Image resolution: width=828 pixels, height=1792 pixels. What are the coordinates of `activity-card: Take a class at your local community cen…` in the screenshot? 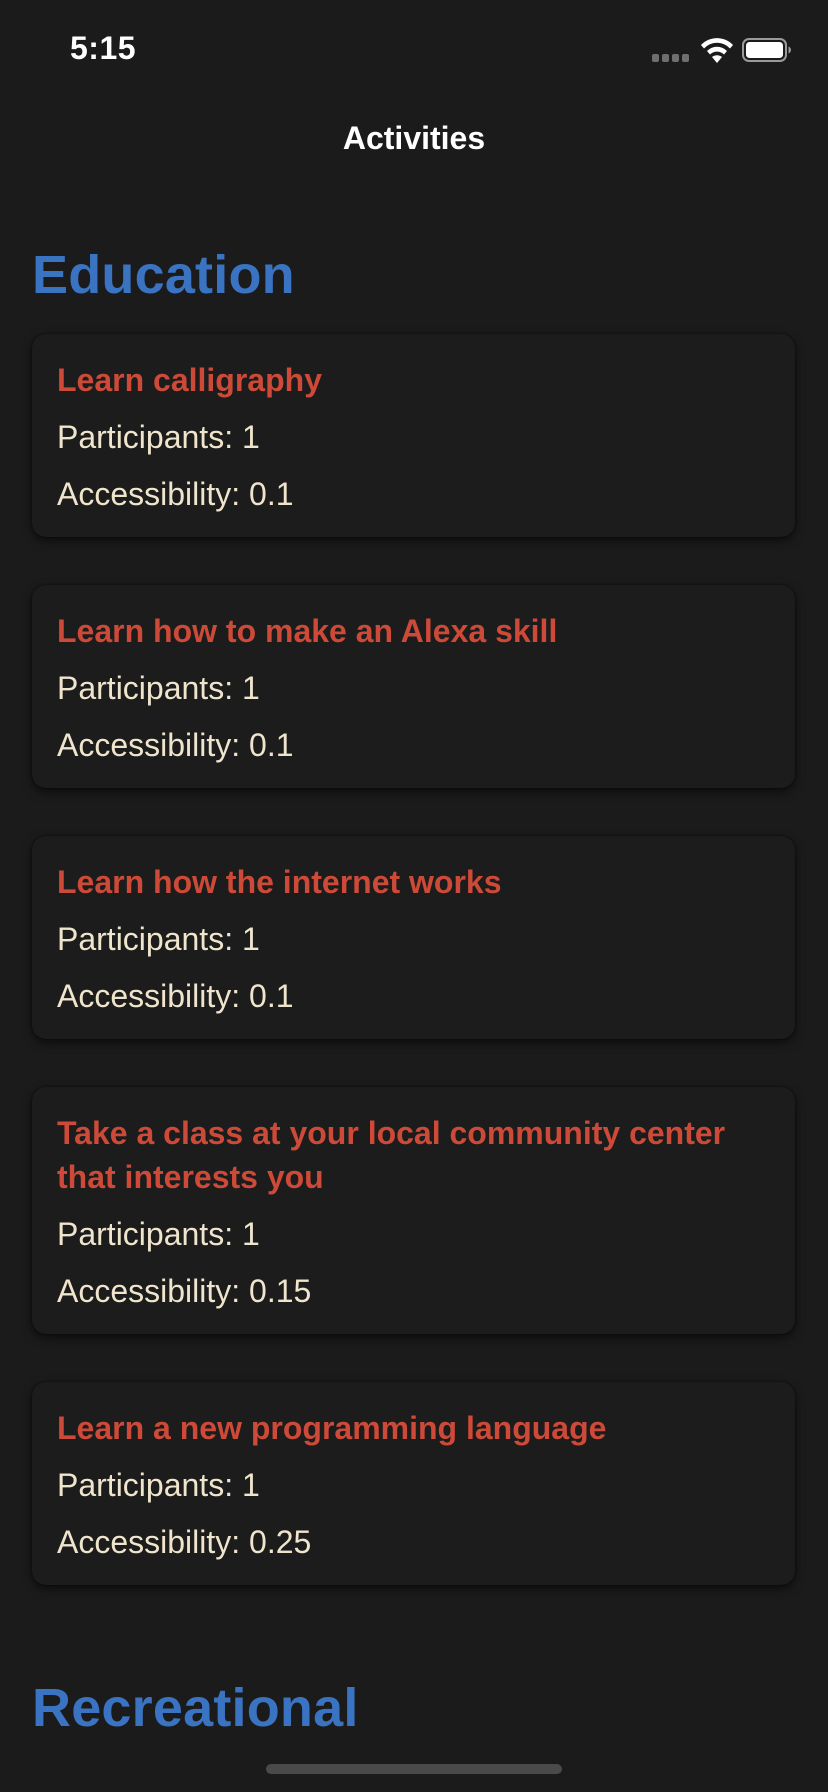 It's located at (413, 1210).